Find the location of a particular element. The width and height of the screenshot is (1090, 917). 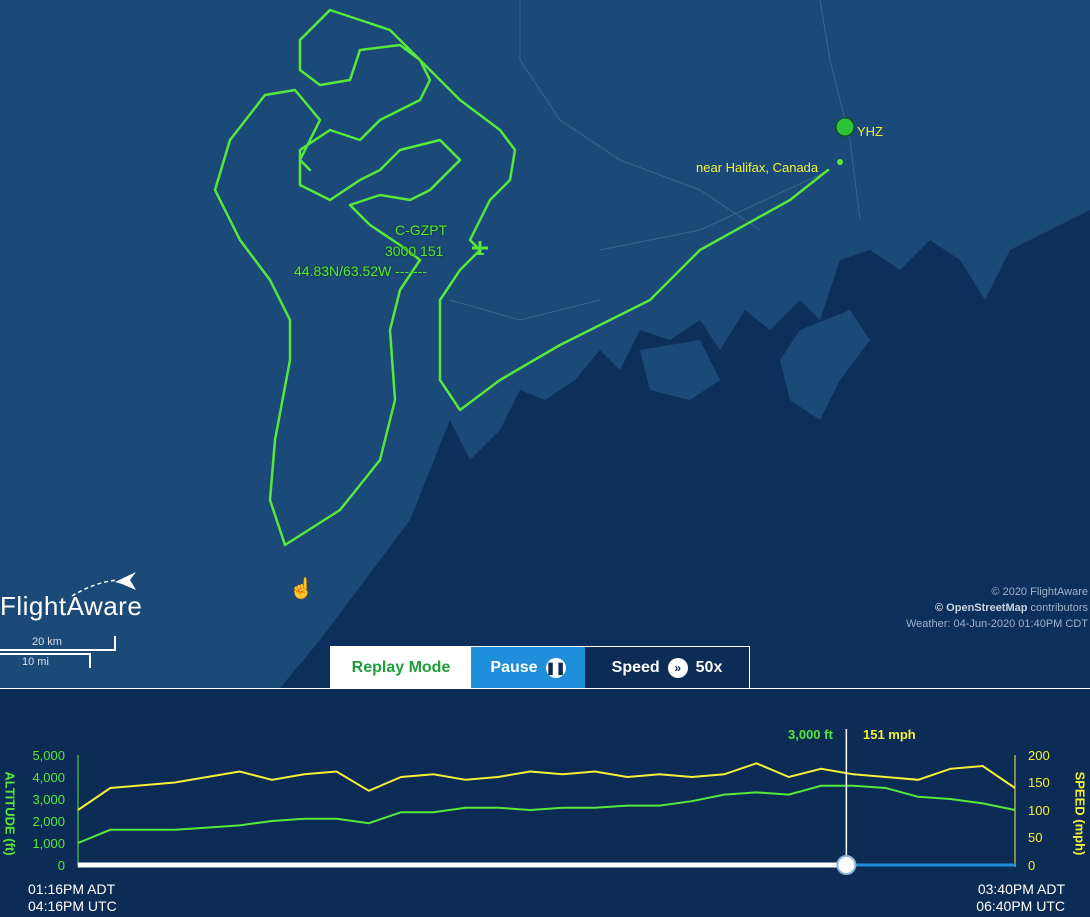

end-time-local: 03:40PM ADT is located at coordinates (1021, 889).